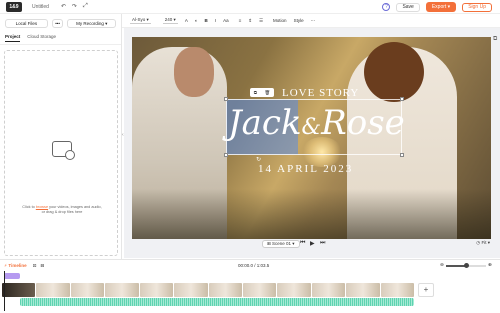  Describe the element at coordinates (456, 266) in the screenshot. I see `zoom-slider-fill` at that location.